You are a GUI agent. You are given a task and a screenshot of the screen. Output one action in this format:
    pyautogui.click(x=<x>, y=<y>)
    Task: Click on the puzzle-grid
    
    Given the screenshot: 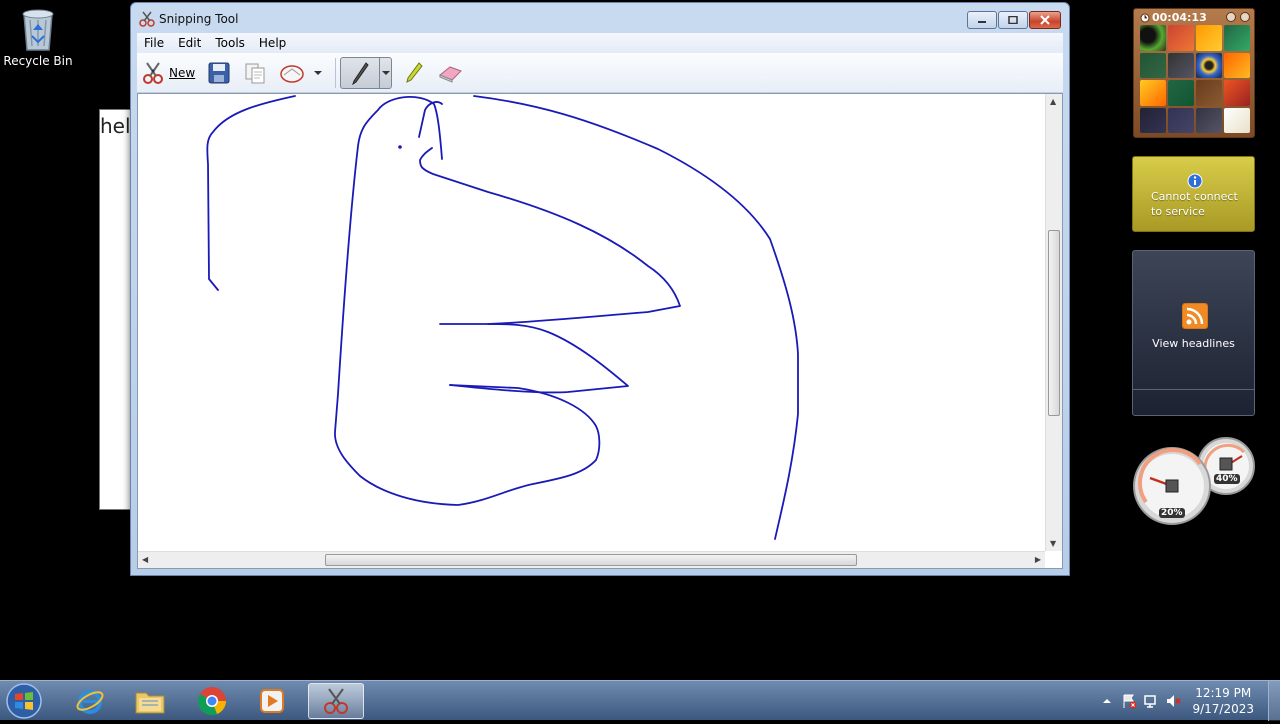 What is the action you would take?
    pyautogui.click(x=1195, y=79)
    